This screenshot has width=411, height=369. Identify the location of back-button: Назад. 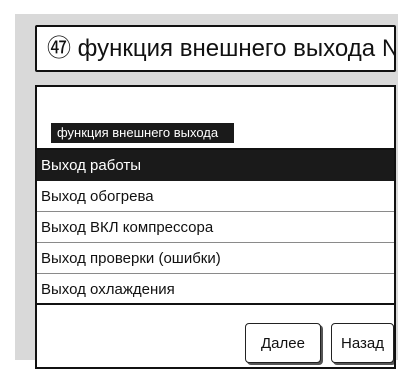
(362, 343).